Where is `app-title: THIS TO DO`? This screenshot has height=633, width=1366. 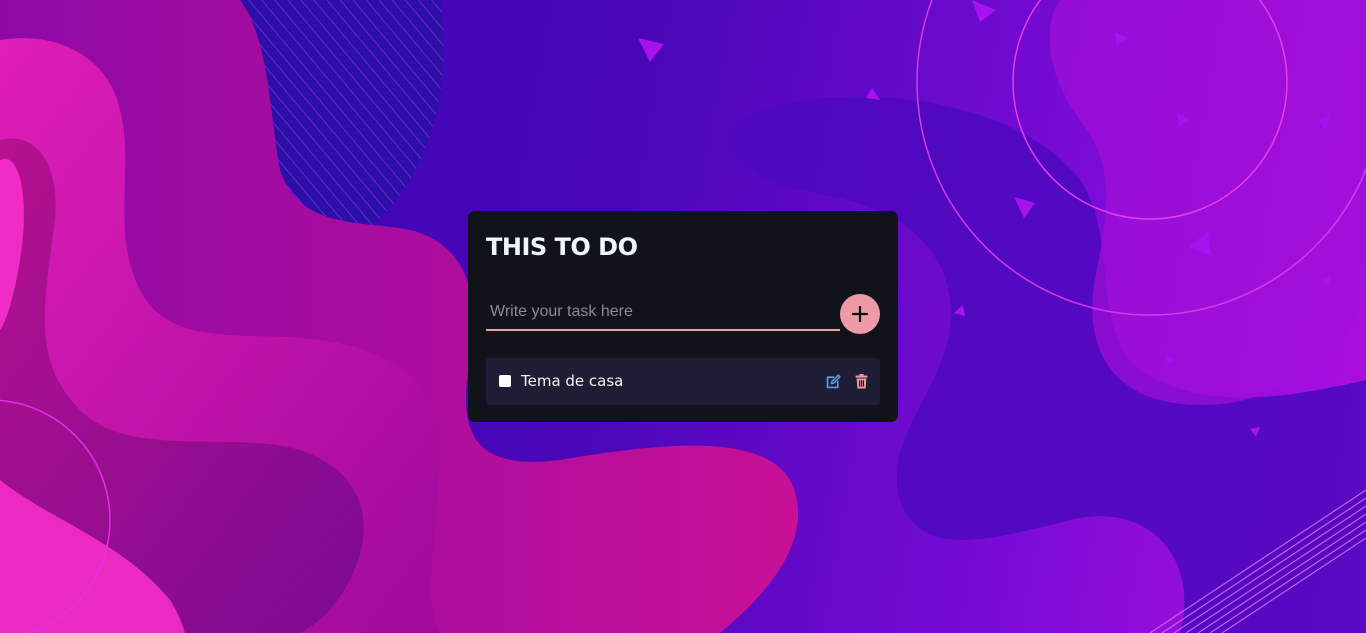 app-title: THIS TO DO is located at coordinates (562, 247).